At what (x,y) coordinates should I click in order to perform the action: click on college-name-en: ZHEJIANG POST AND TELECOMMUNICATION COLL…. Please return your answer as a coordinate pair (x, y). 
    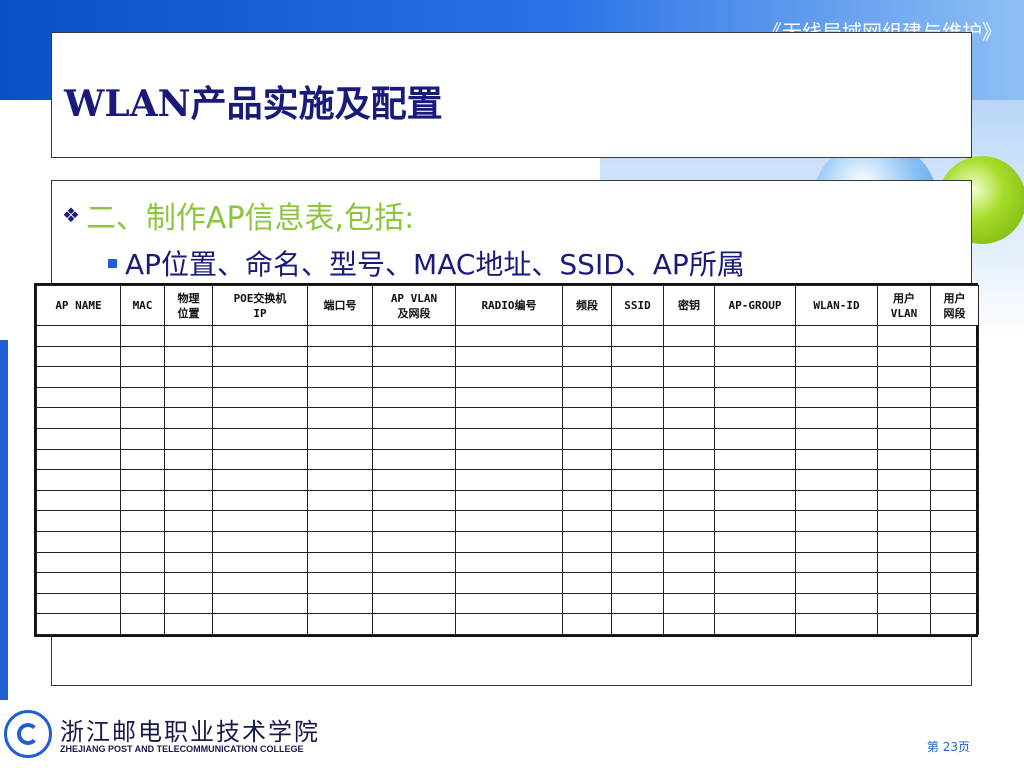
    Looking at the image, I should click on (182, 749).